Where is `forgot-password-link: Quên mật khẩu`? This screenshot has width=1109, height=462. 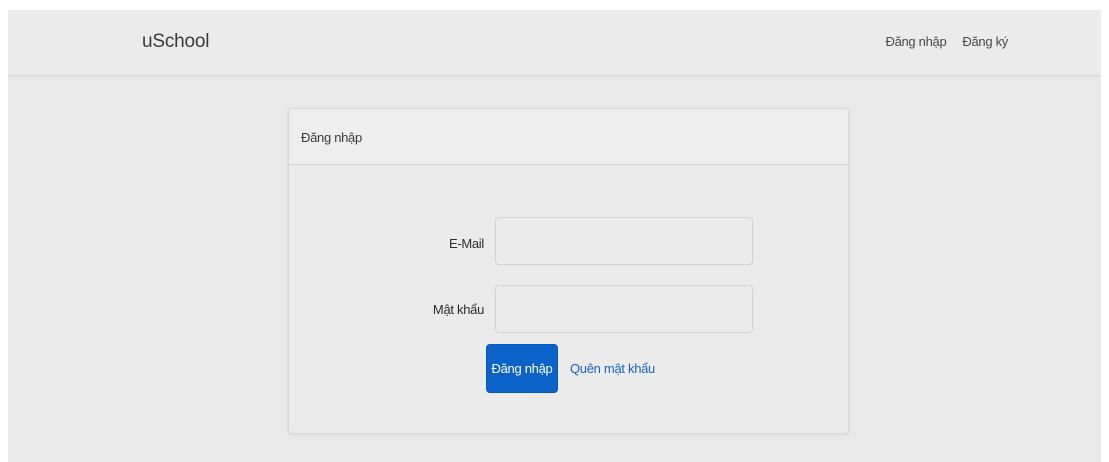 forgot-password-link: Quên mật khẩu is located at coordinates (612, 368).